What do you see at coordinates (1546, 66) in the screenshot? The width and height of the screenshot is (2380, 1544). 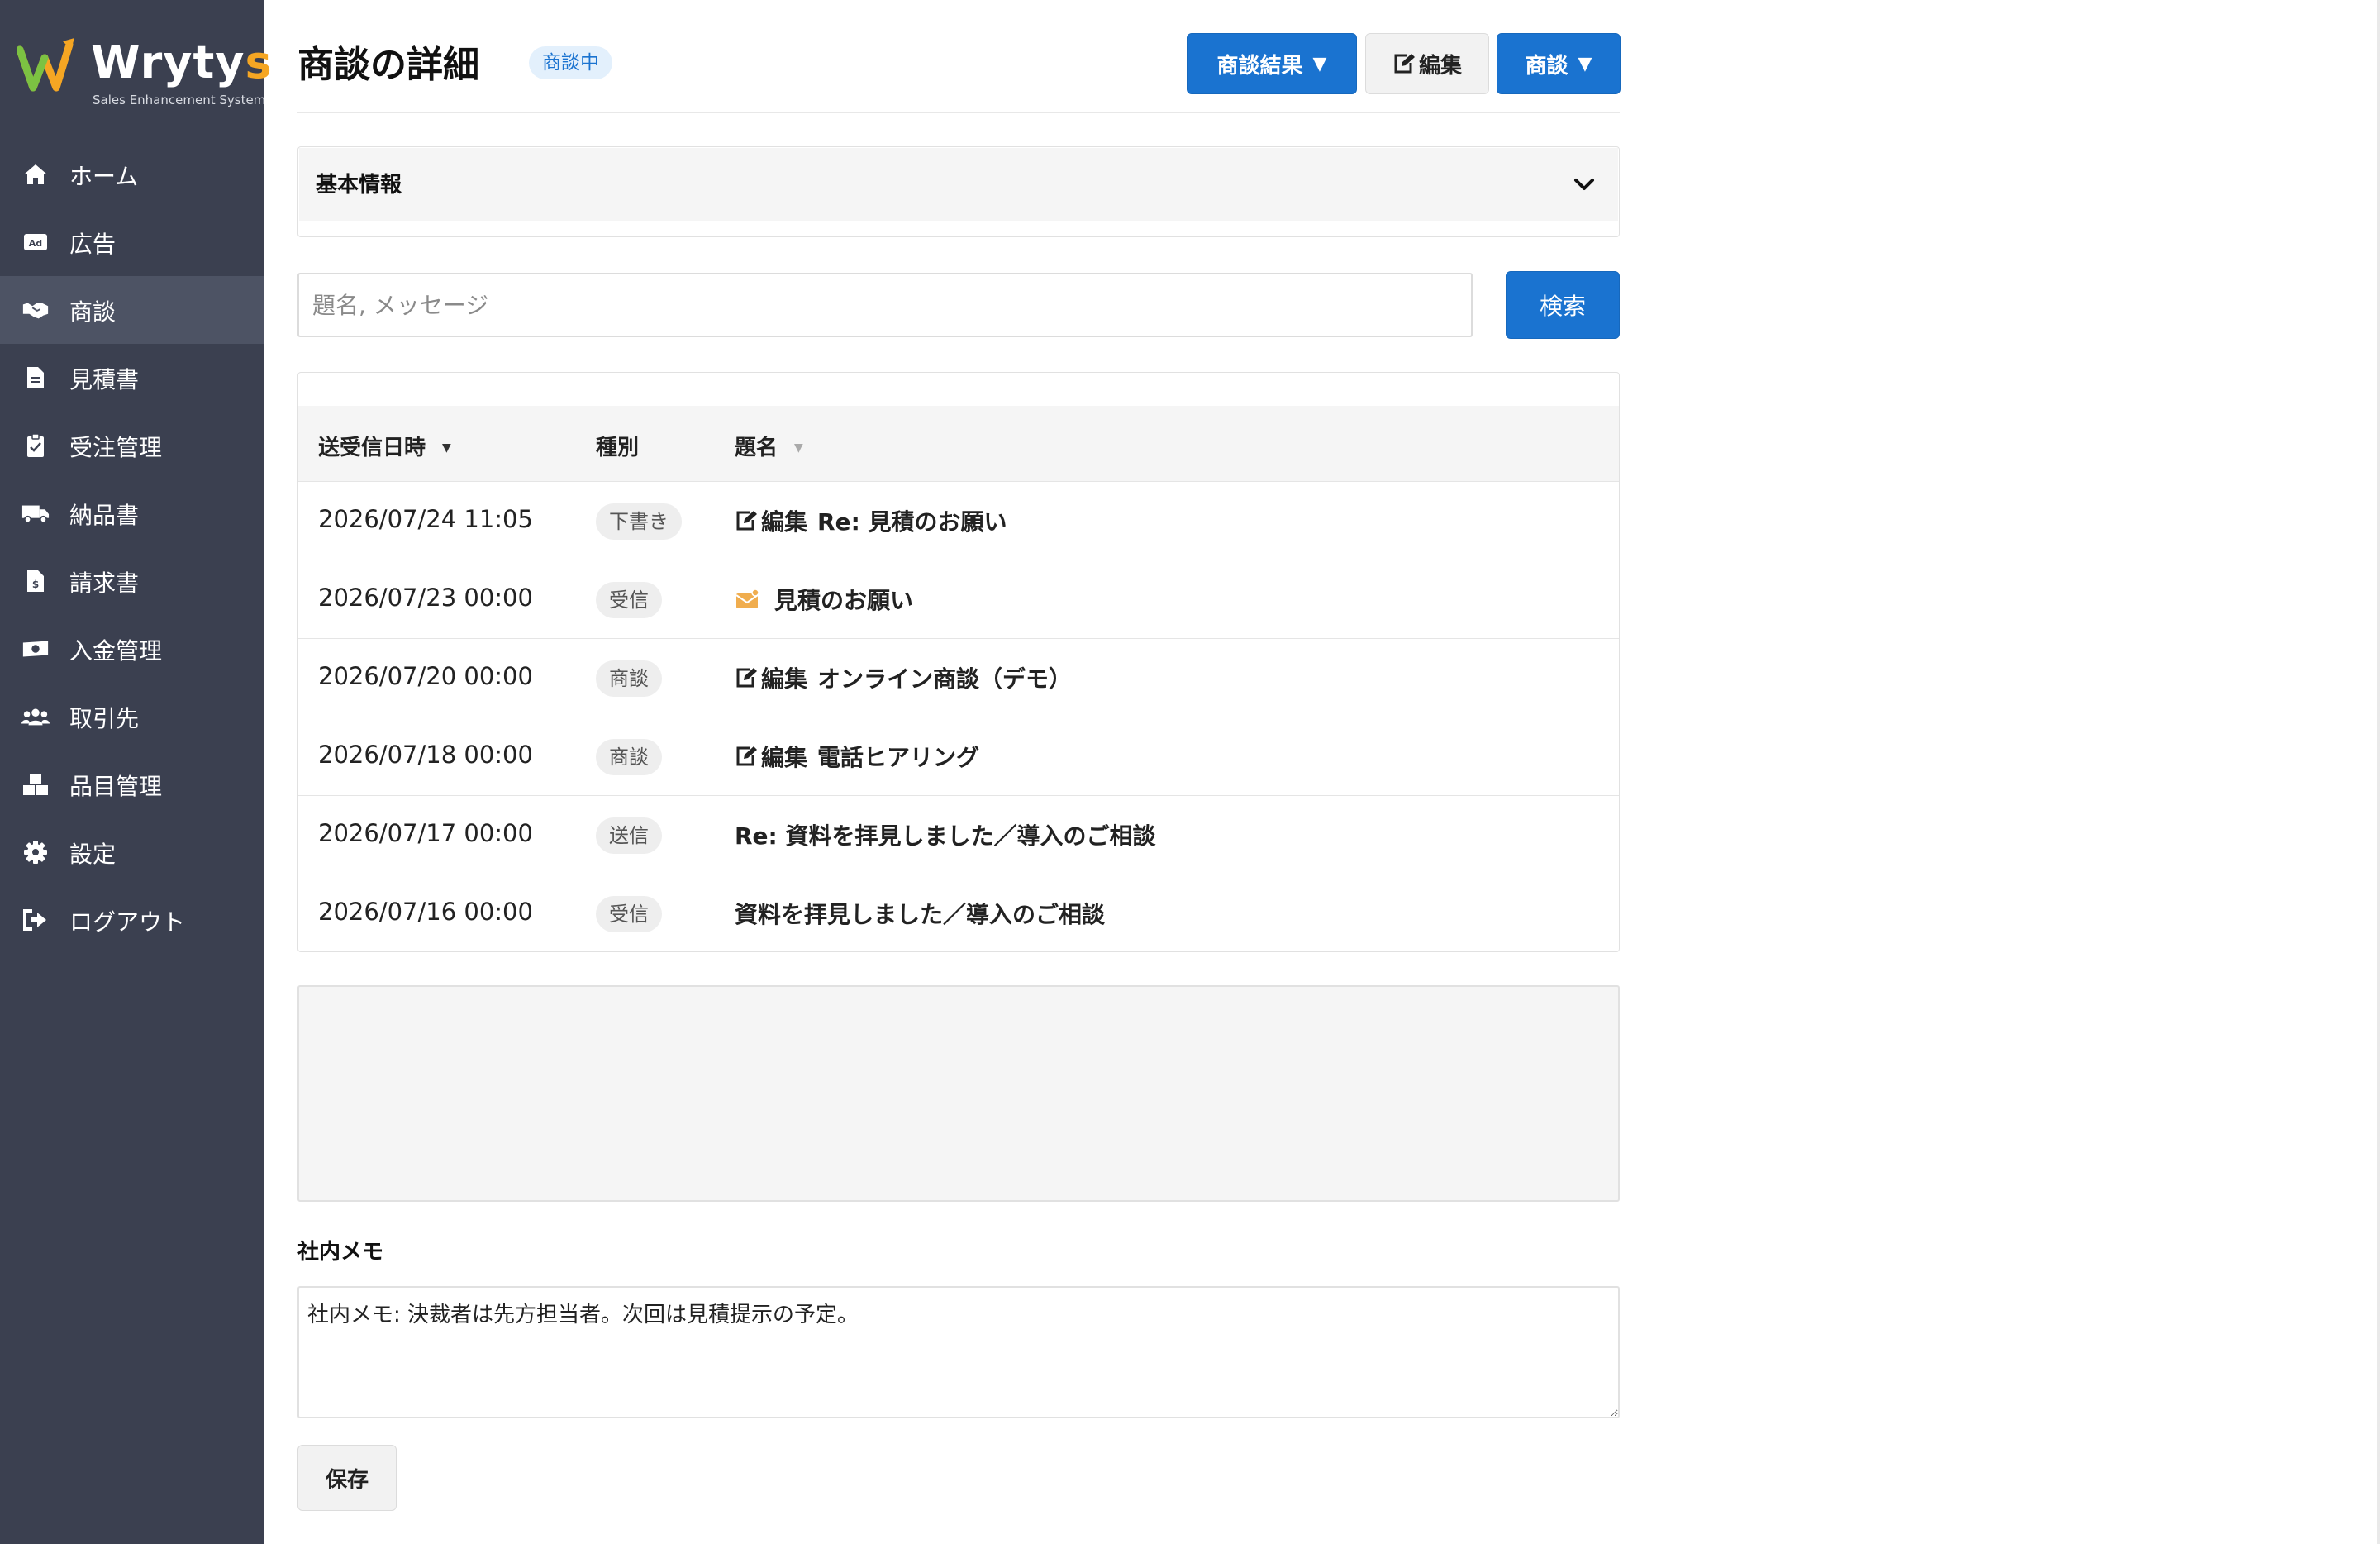 I see `deal-button-label: 商談` at bounding box center [1546, 66].